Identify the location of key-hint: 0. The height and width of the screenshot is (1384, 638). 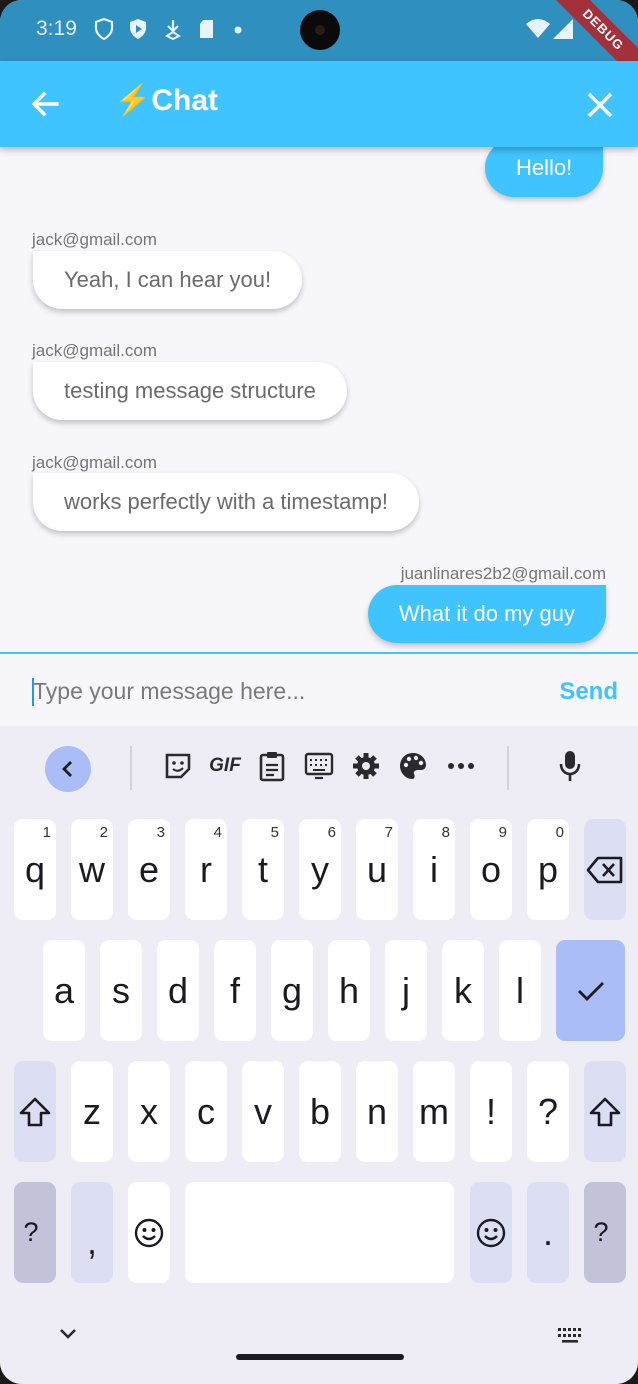
(559, 832).